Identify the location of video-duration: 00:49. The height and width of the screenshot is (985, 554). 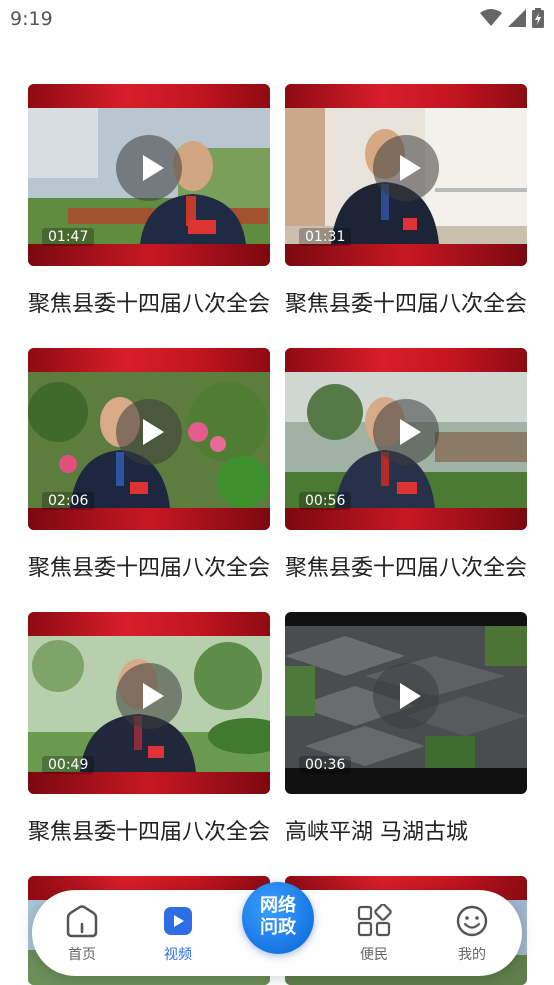
(68, 765).